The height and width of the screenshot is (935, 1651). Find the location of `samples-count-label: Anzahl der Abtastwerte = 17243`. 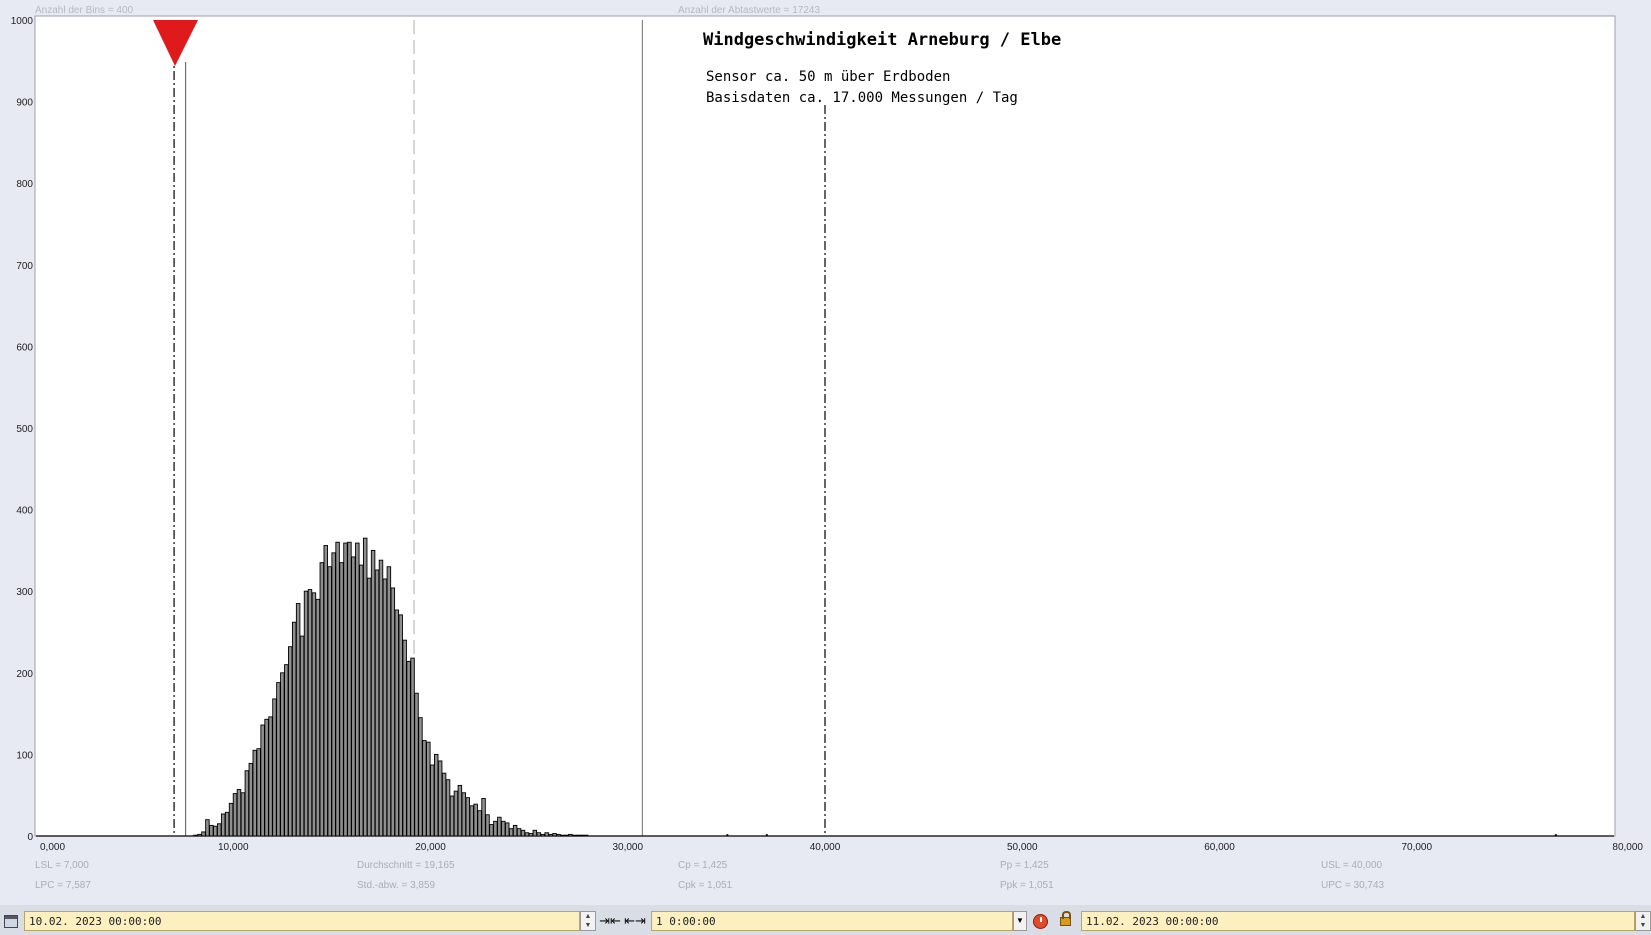

samples-count-label: Anzahl der Abtastwerte = 17243 is located at coordinates (749, 10).